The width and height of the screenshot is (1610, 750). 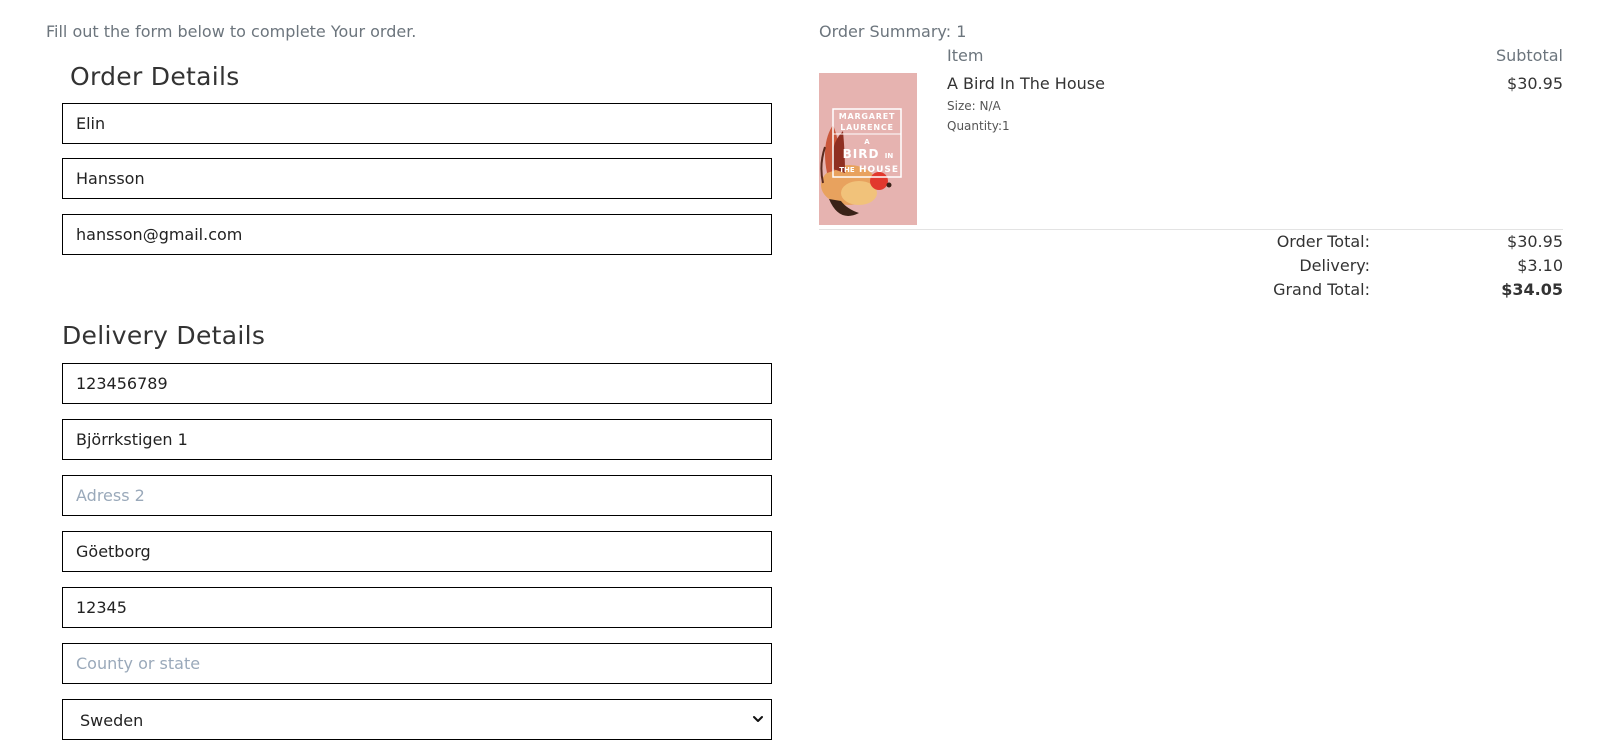 What do you see at coordinates (417, 178) in the screenshot?
I see `last-name-input` at bounding box center [417, 178].